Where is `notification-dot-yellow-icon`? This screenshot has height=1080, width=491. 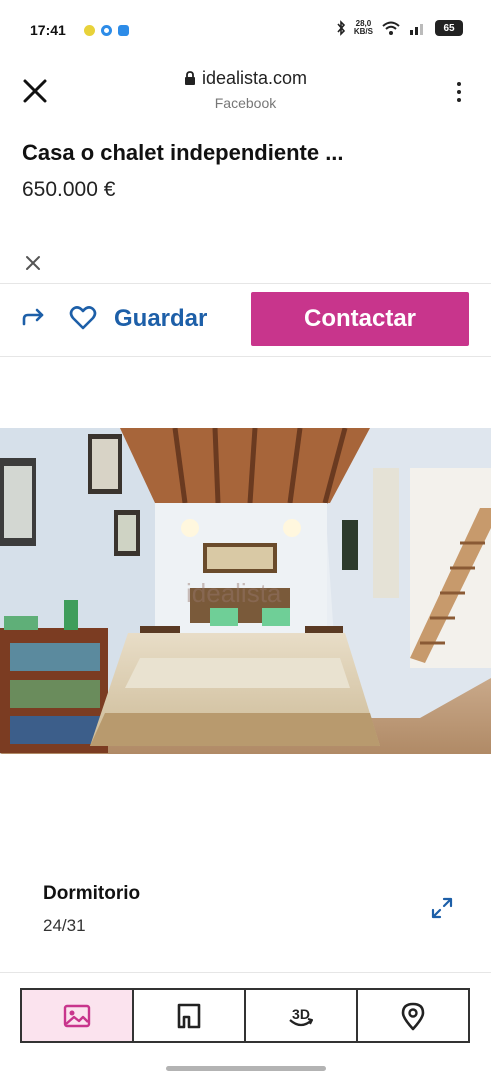 notification-dot-yellow-icon is located at coordinates (89, 30).